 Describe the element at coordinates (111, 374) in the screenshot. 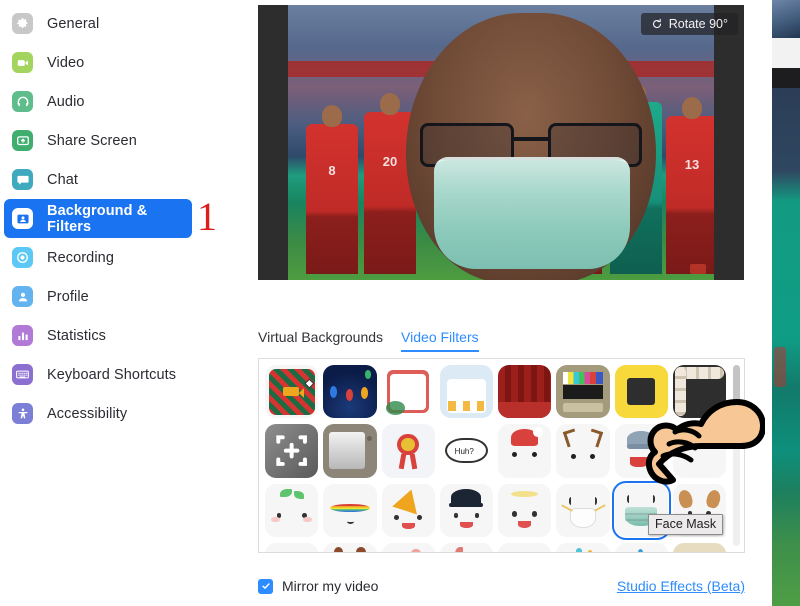

I see `sidebar-item-keyboard-shortcuts: Keyboard Shortcuts` at that location.